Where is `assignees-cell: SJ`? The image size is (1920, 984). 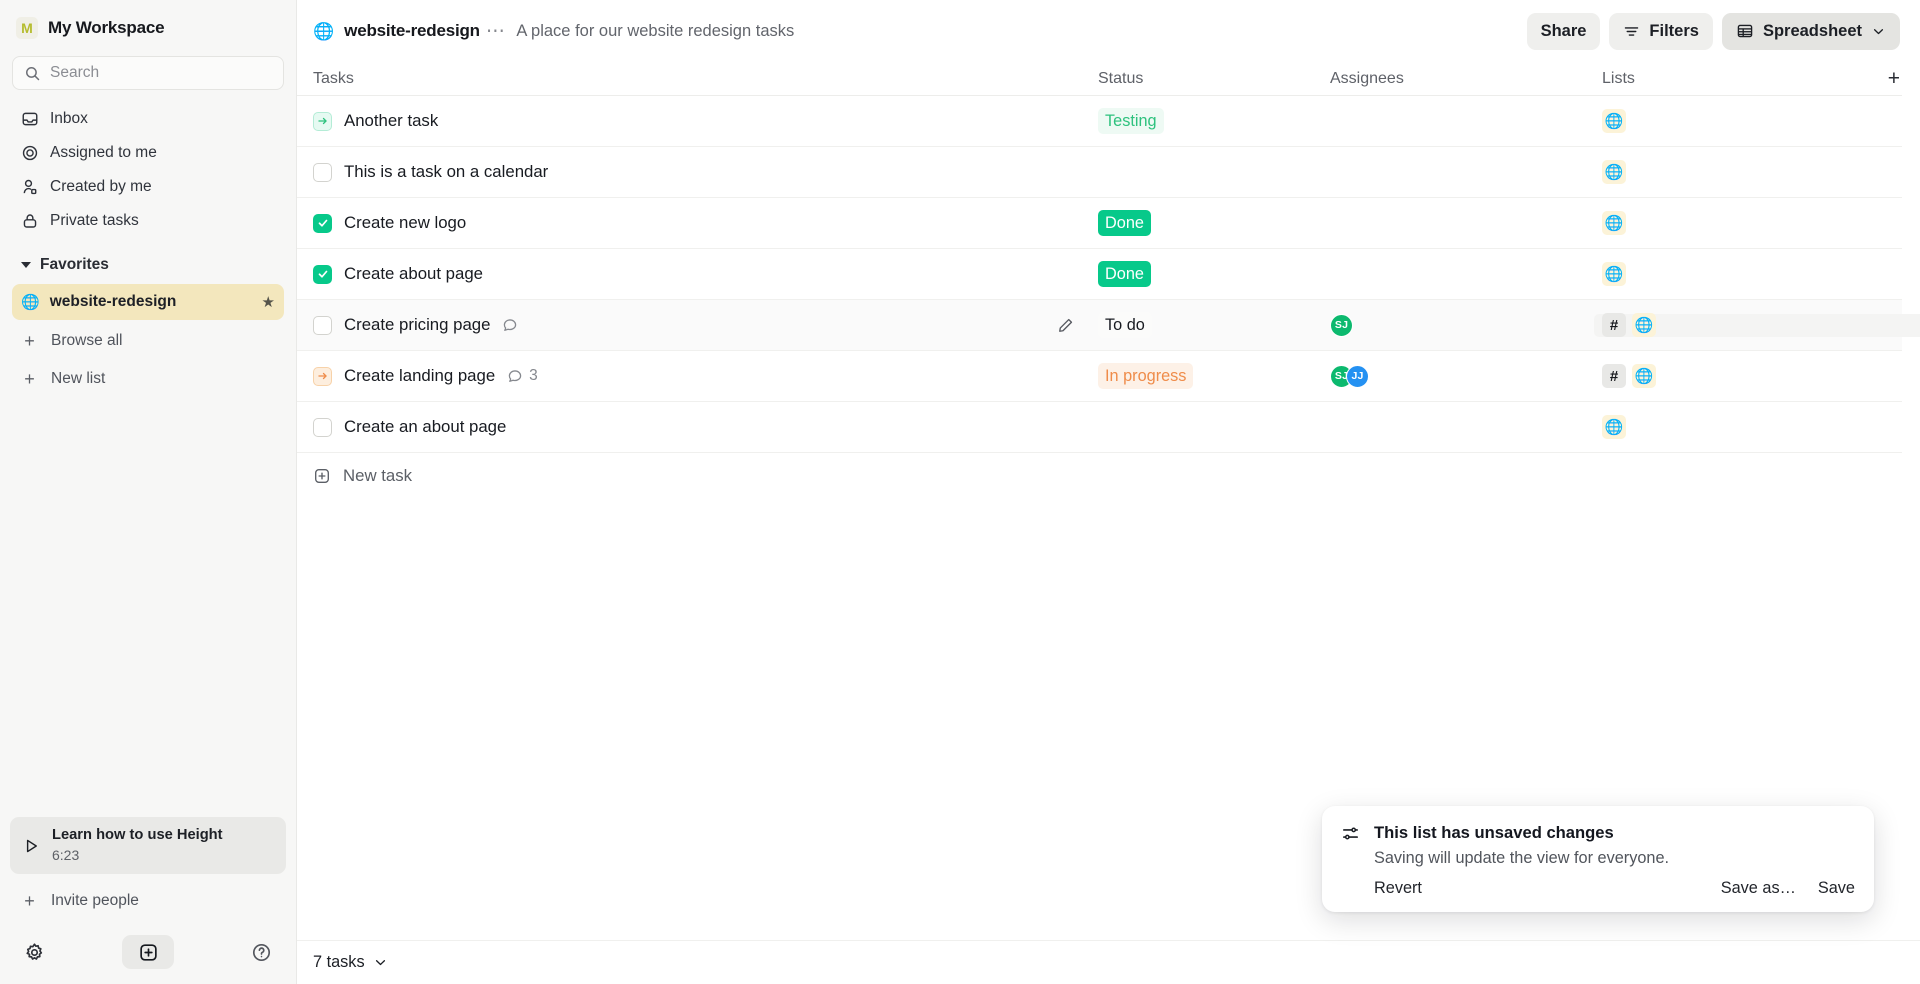
assignees-cell: SJ is located at coordinates (1466, 325).